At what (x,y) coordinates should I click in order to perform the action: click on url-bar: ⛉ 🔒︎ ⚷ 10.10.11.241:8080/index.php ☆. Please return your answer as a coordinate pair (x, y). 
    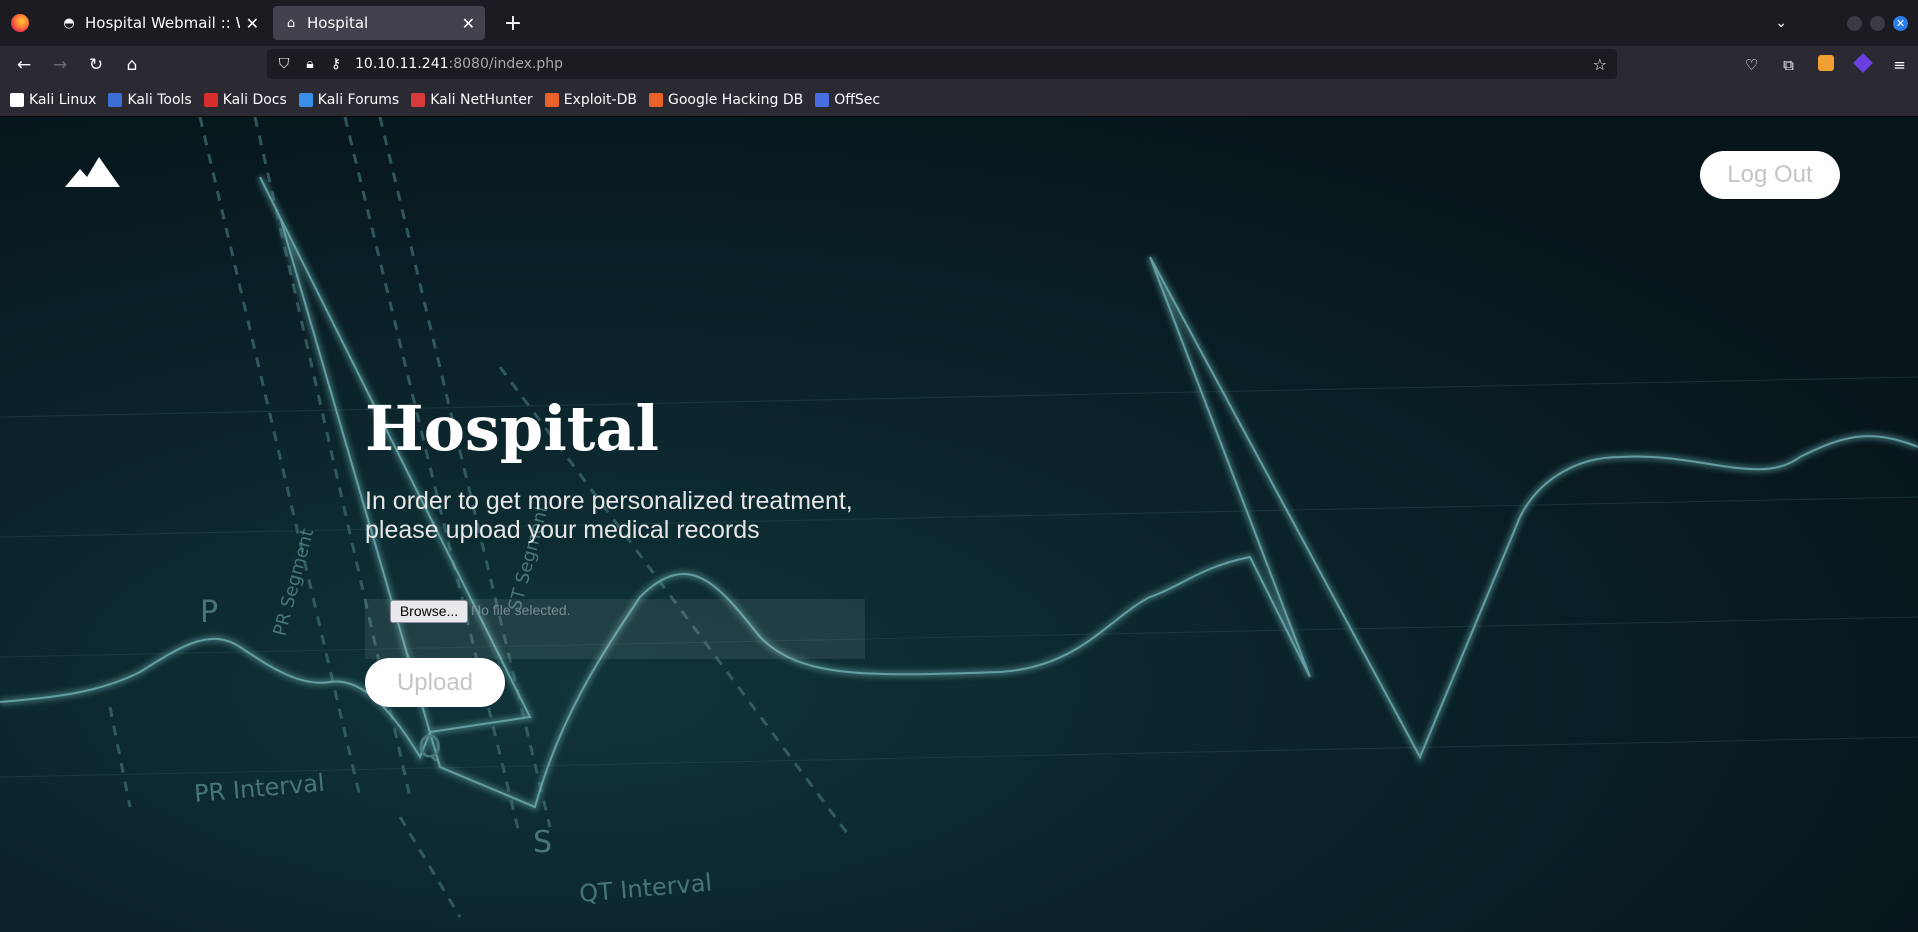
    Looking at the image, I should click on (942, 64).